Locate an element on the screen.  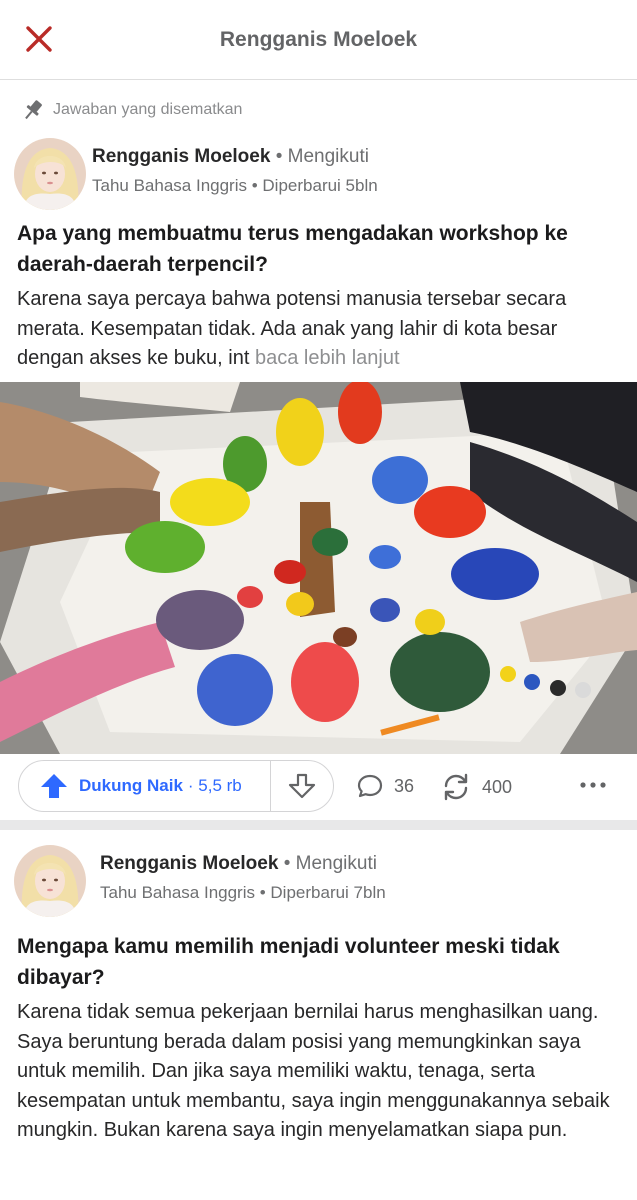
share-count: 400 is located at coordinates (497, 786).